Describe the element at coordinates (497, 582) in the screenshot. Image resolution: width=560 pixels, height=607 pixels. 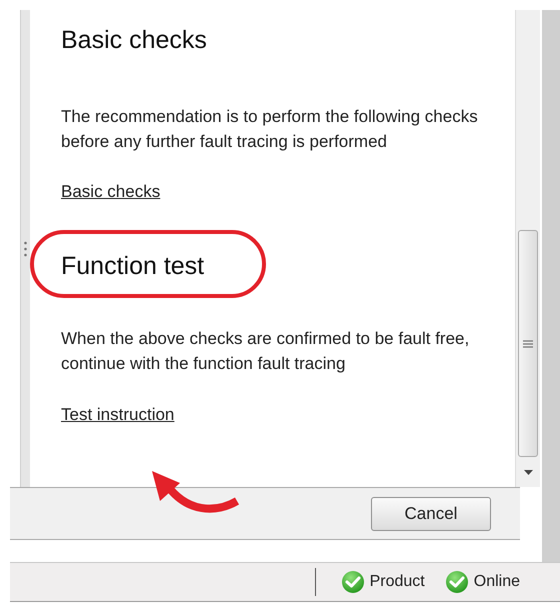
I see `status-label: Online` at that location.